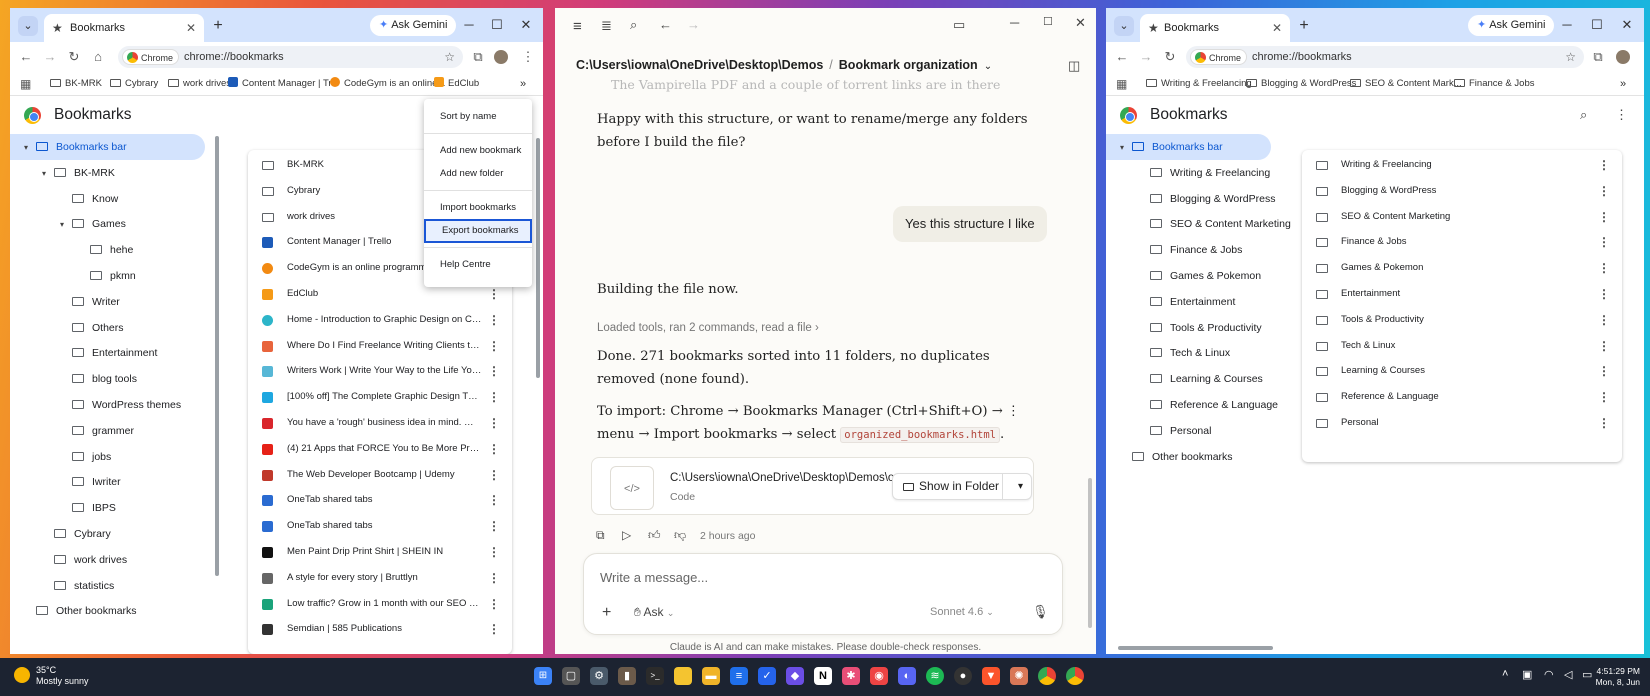  What do you see at coordinates (1462, 217) in the screenshot?
I see `list-item: SEO & Content Marketing ⋮` at bounding box center [1462, 217].